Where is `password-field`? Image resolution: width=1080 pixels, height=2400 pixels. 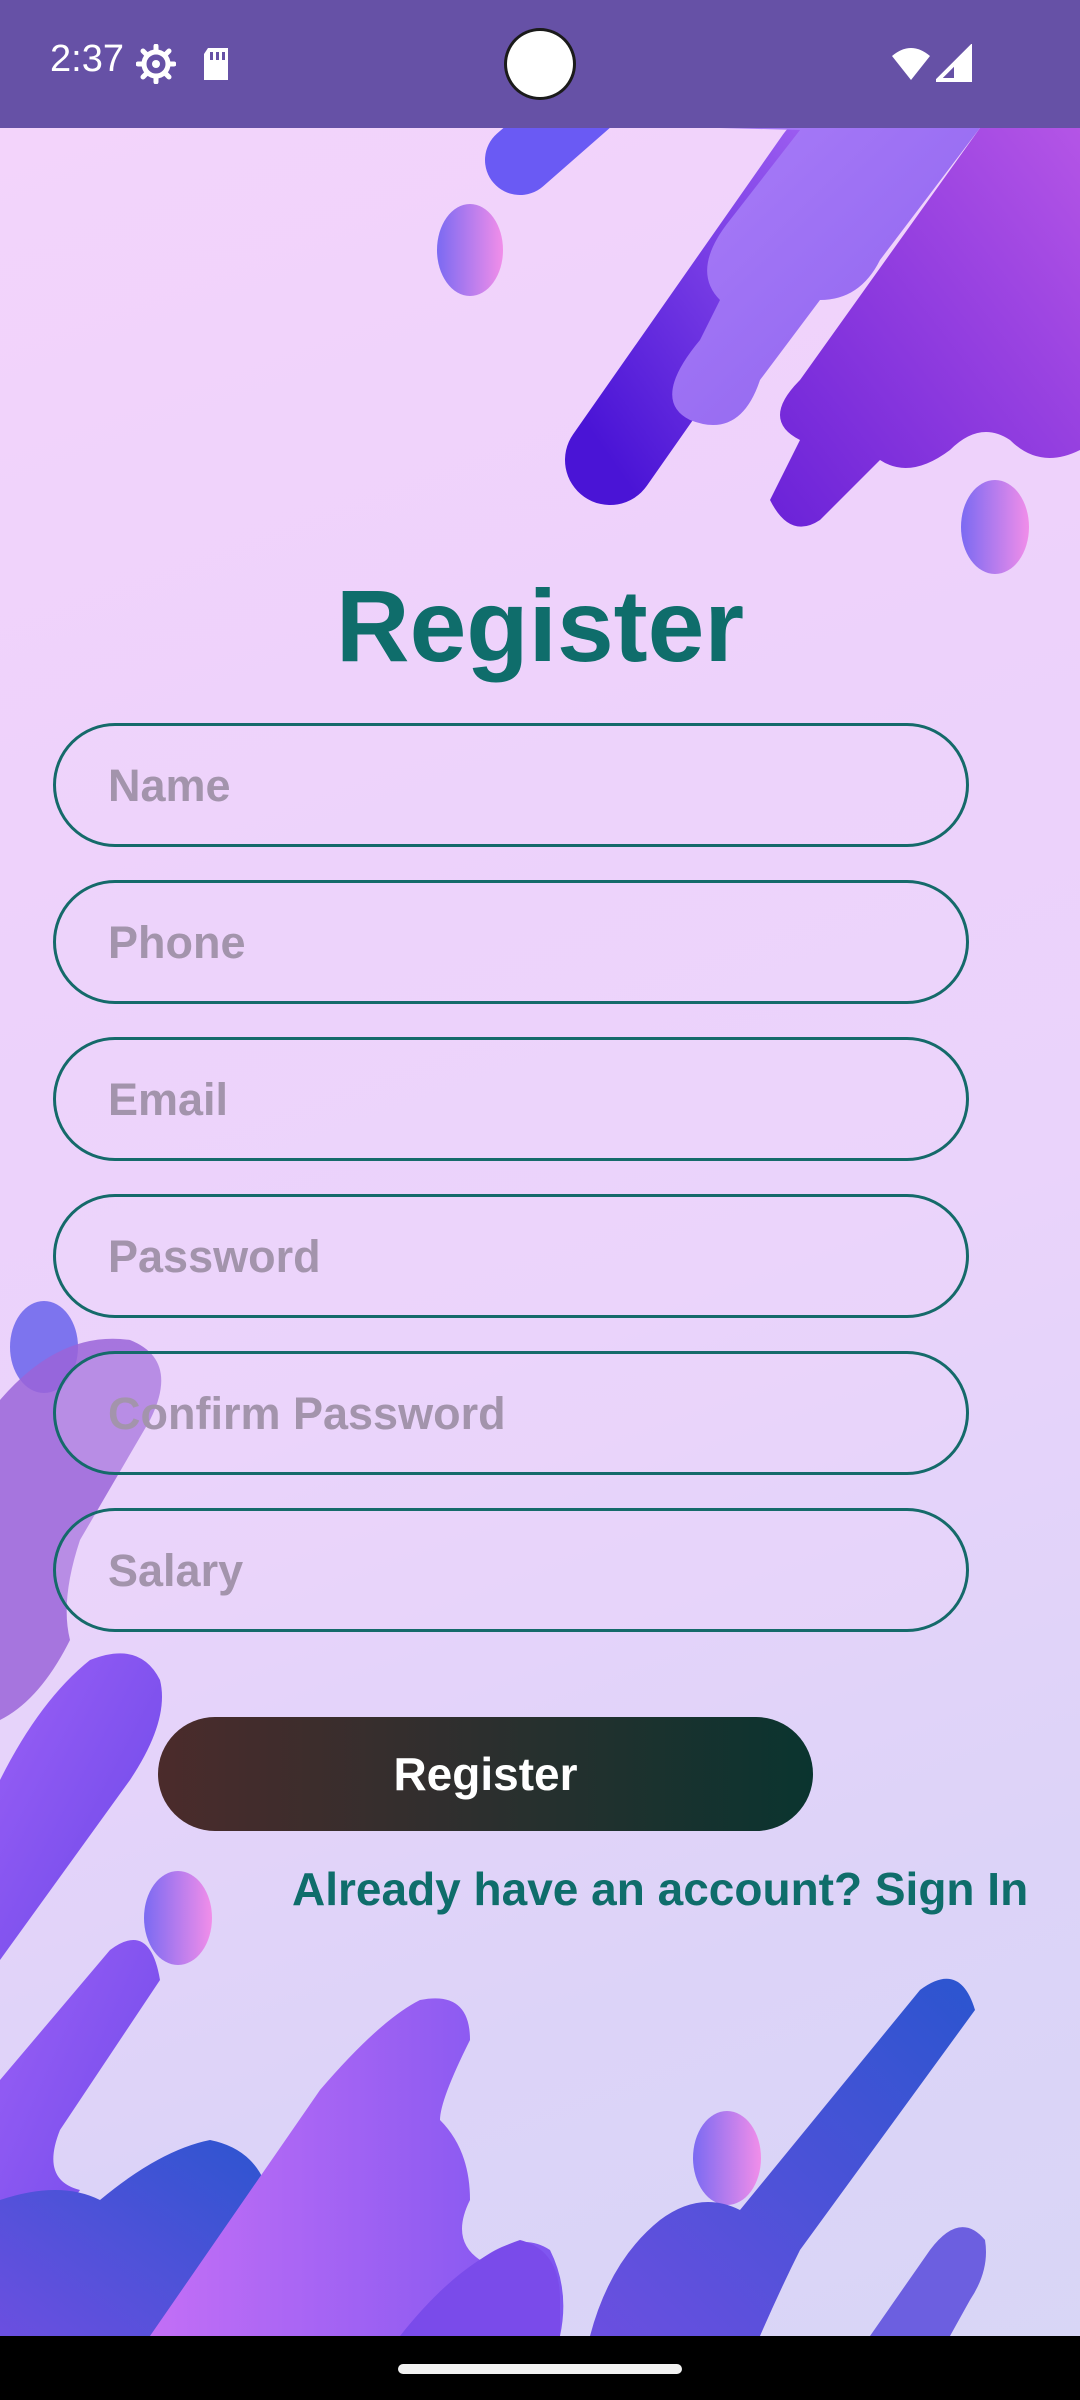 password-field is located at coordinates (511, 1256).